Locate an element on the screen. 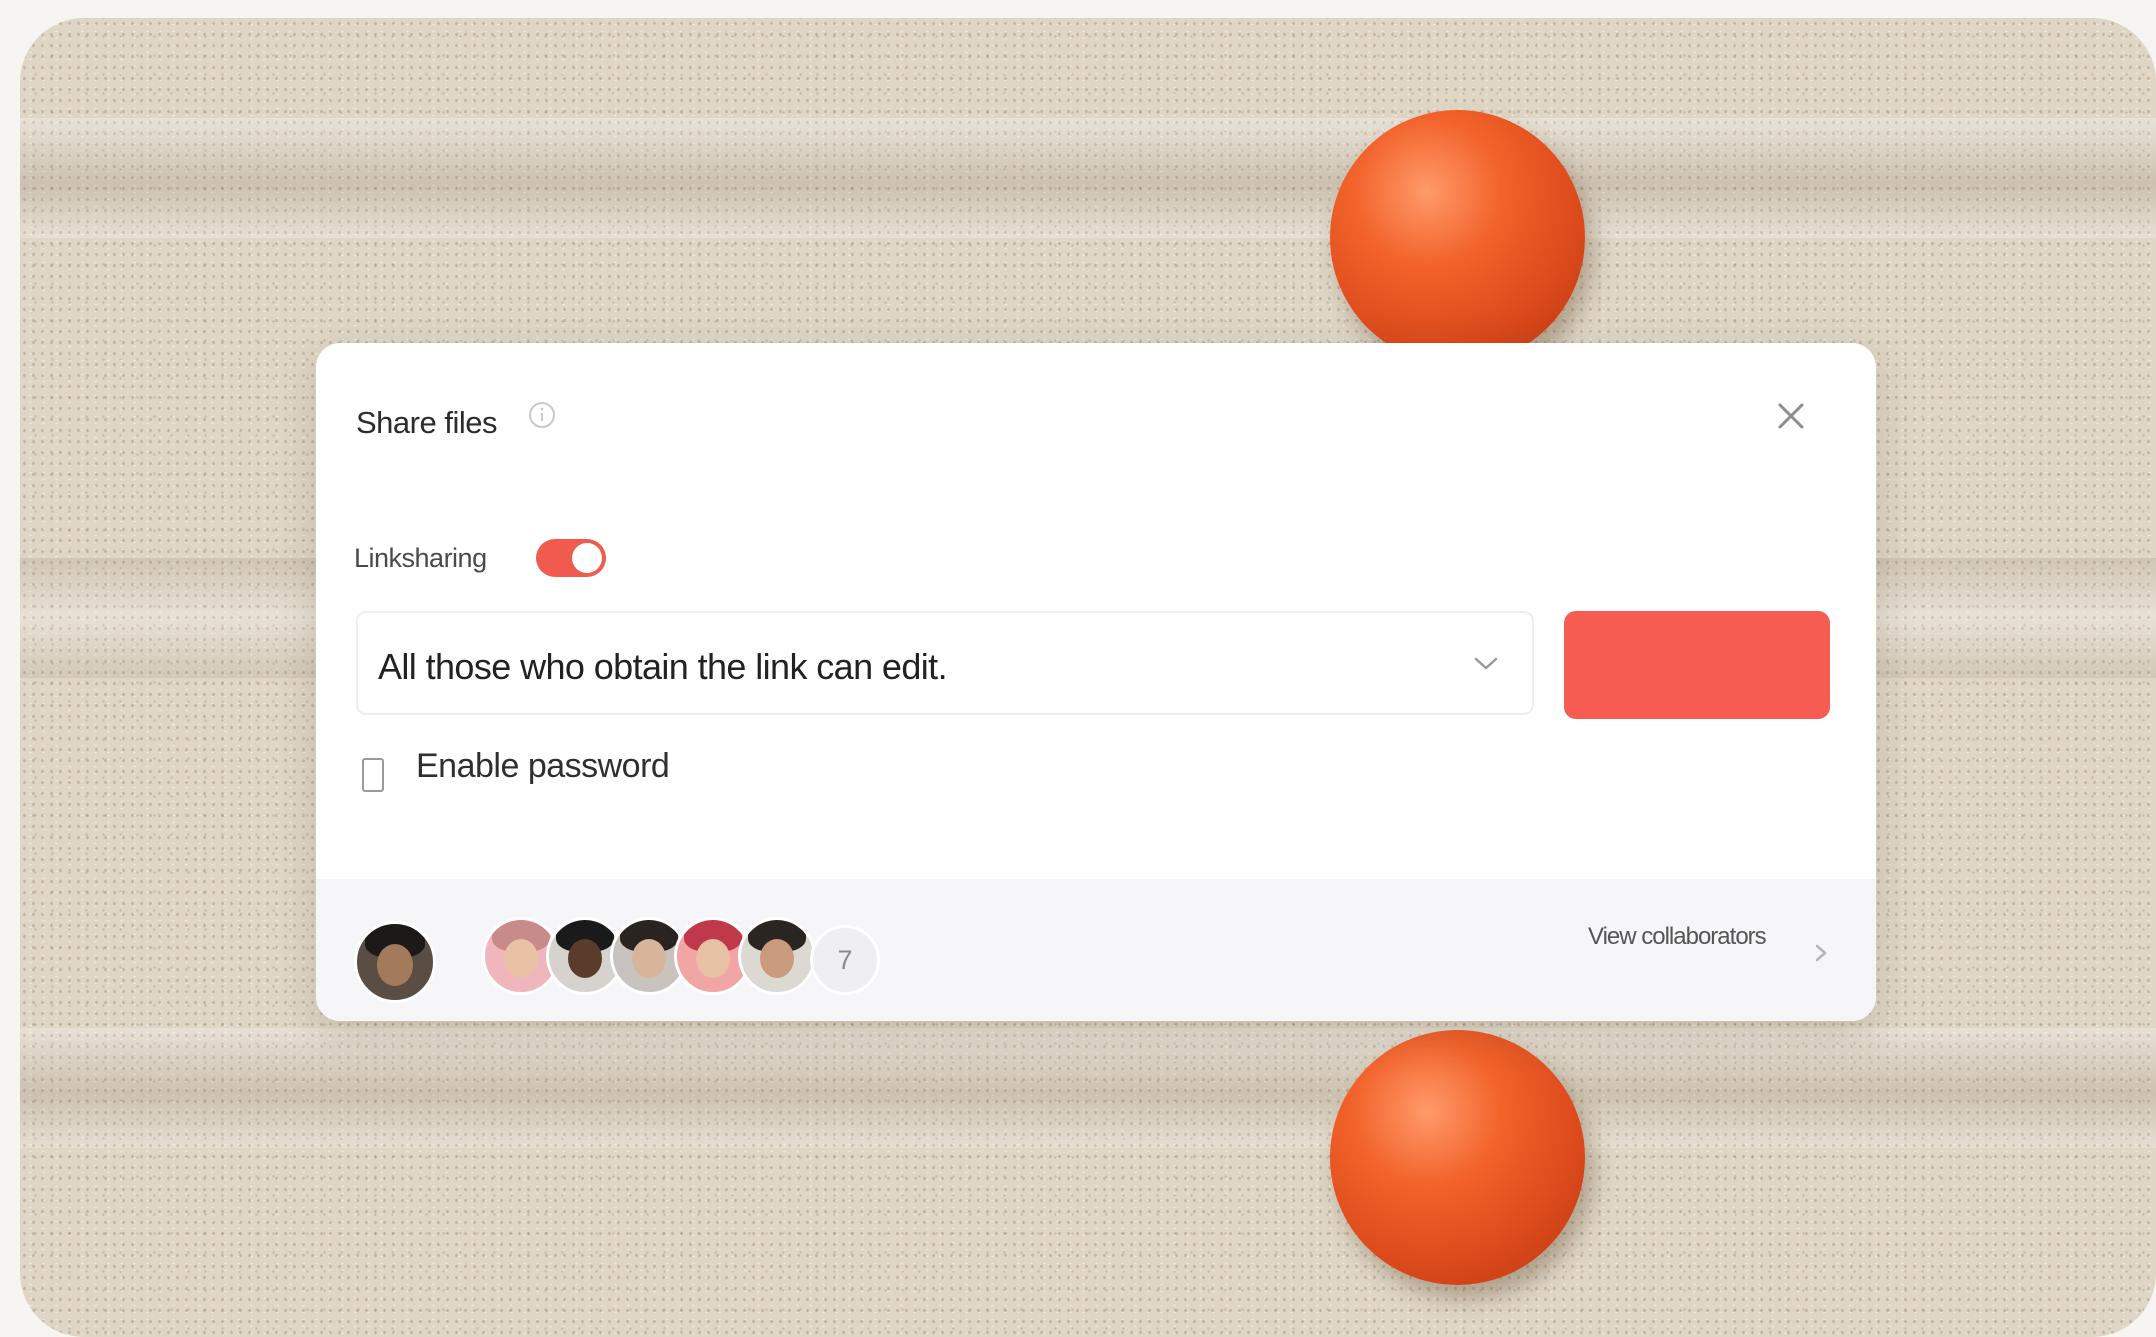 The width and height of the screenshot is (2156, 1337). dialog-title: Share files is located at coordinates (426, 422).